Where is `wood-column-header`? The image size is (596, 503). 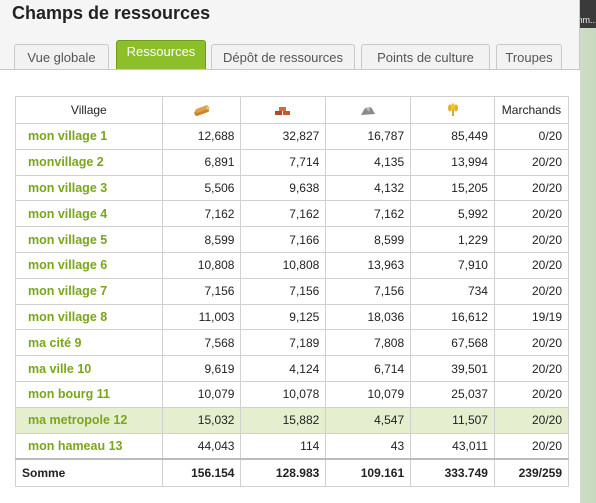 wood-column-header is located at coordinates (201, 110).